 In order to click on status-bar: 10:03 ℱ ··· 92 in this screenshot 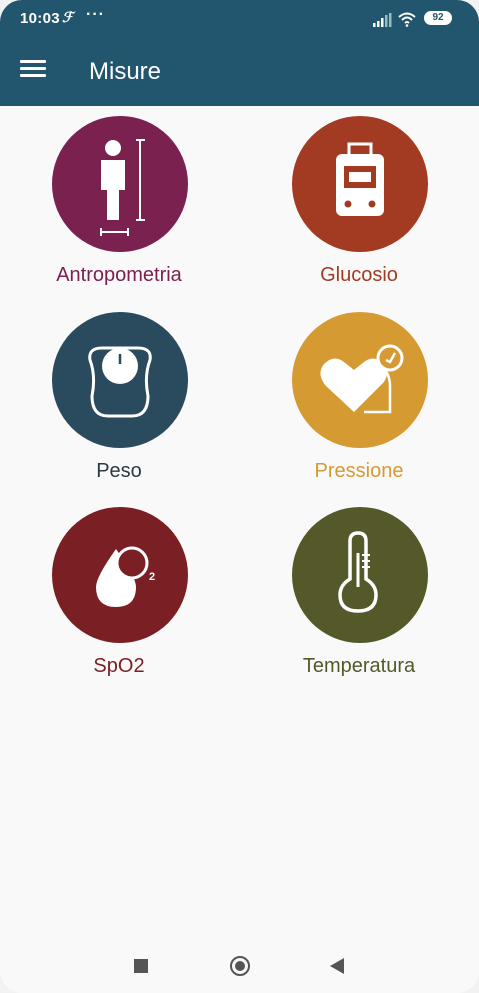, I will do `click(239, 19)`.